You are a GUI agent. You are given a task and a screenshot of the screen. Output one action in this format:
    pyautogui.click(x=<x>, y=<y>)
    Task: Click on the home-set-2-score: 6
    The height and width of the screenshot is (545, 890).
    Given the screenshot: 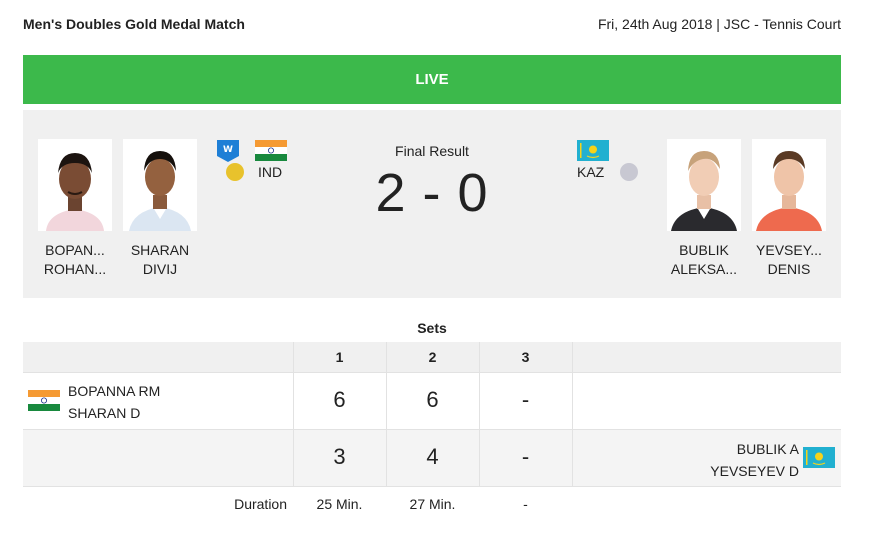 What is the action you would take?
    pyautogui.click(x=432, y=399)
    